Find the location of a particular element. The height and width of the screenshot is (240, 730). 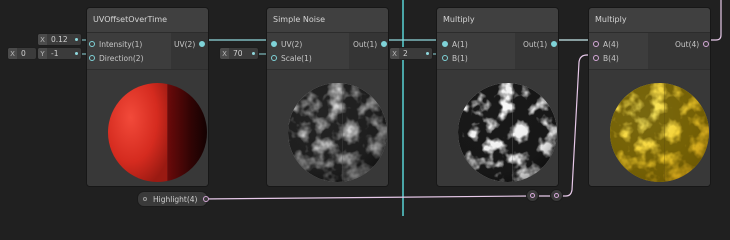

port-label: A(1) is located at coordinates (460, 44).